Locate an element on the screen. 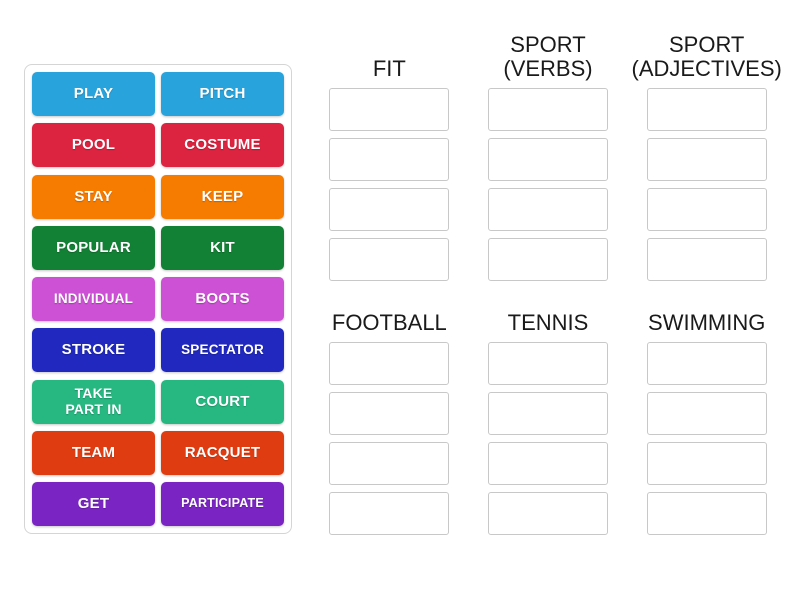  category-title: SPORT (VERBS) is located at coordinates (548, 56).